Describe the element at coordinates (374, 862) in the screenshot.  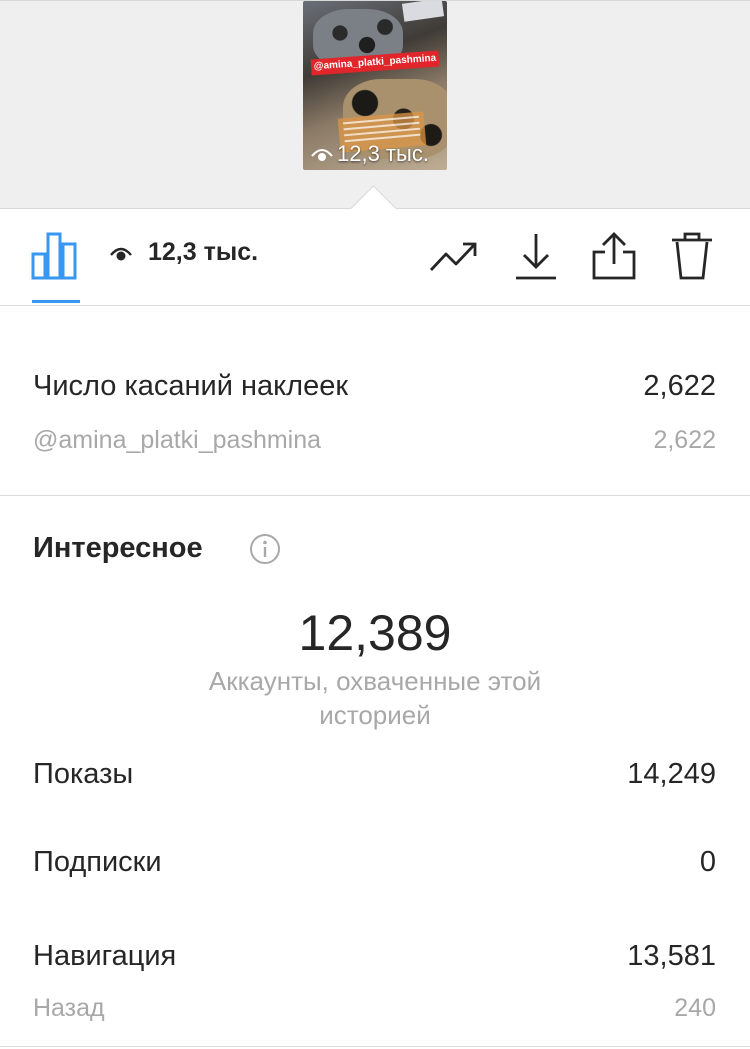
I see `metric-row: Подписки 0` at that location.